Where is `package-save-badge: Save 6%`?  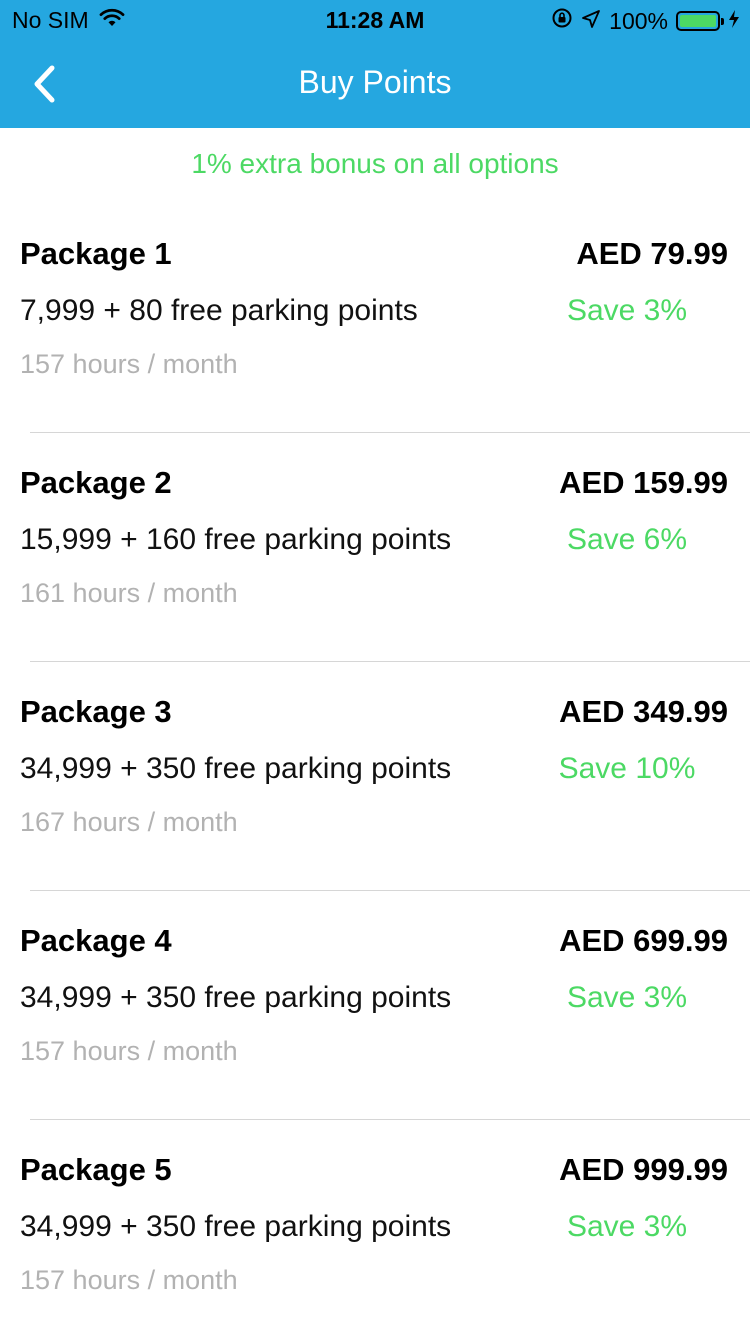 package-save-badge: Save 6% is located at coordinates (627, 539).